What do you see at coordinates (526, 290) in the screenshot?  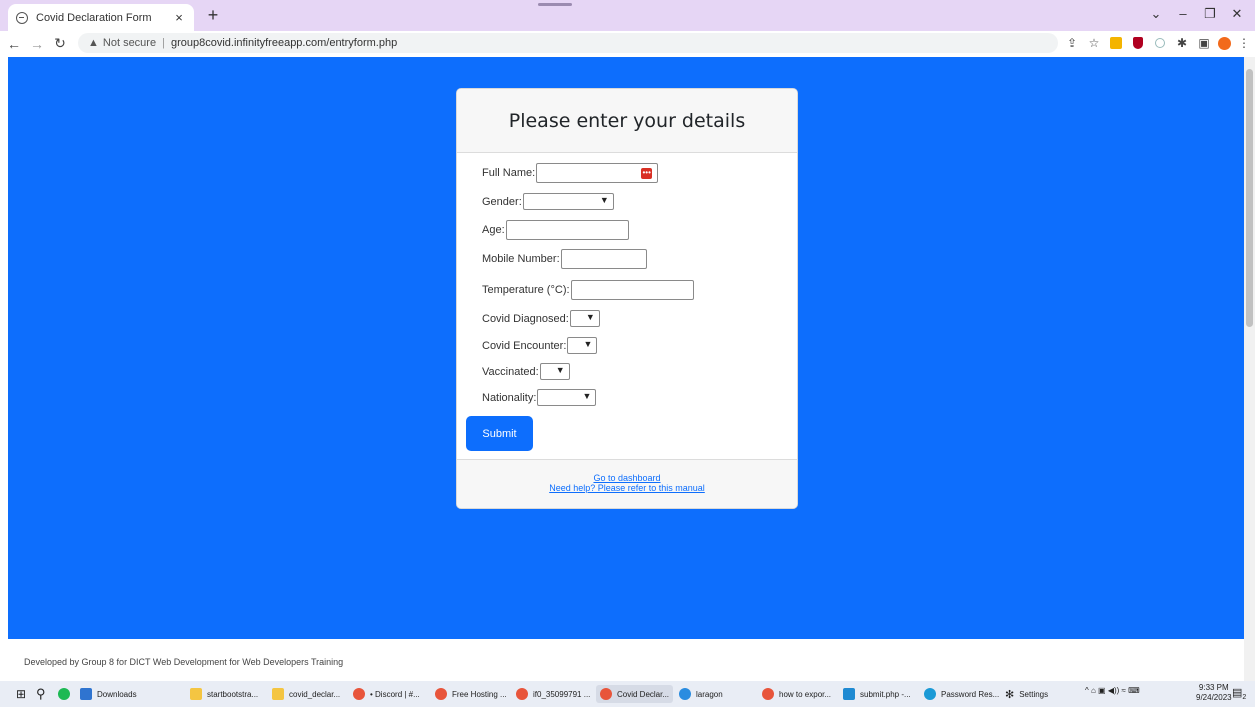 I see `temperature-label: Temperature (°C):` at bounding box center [526, 290].